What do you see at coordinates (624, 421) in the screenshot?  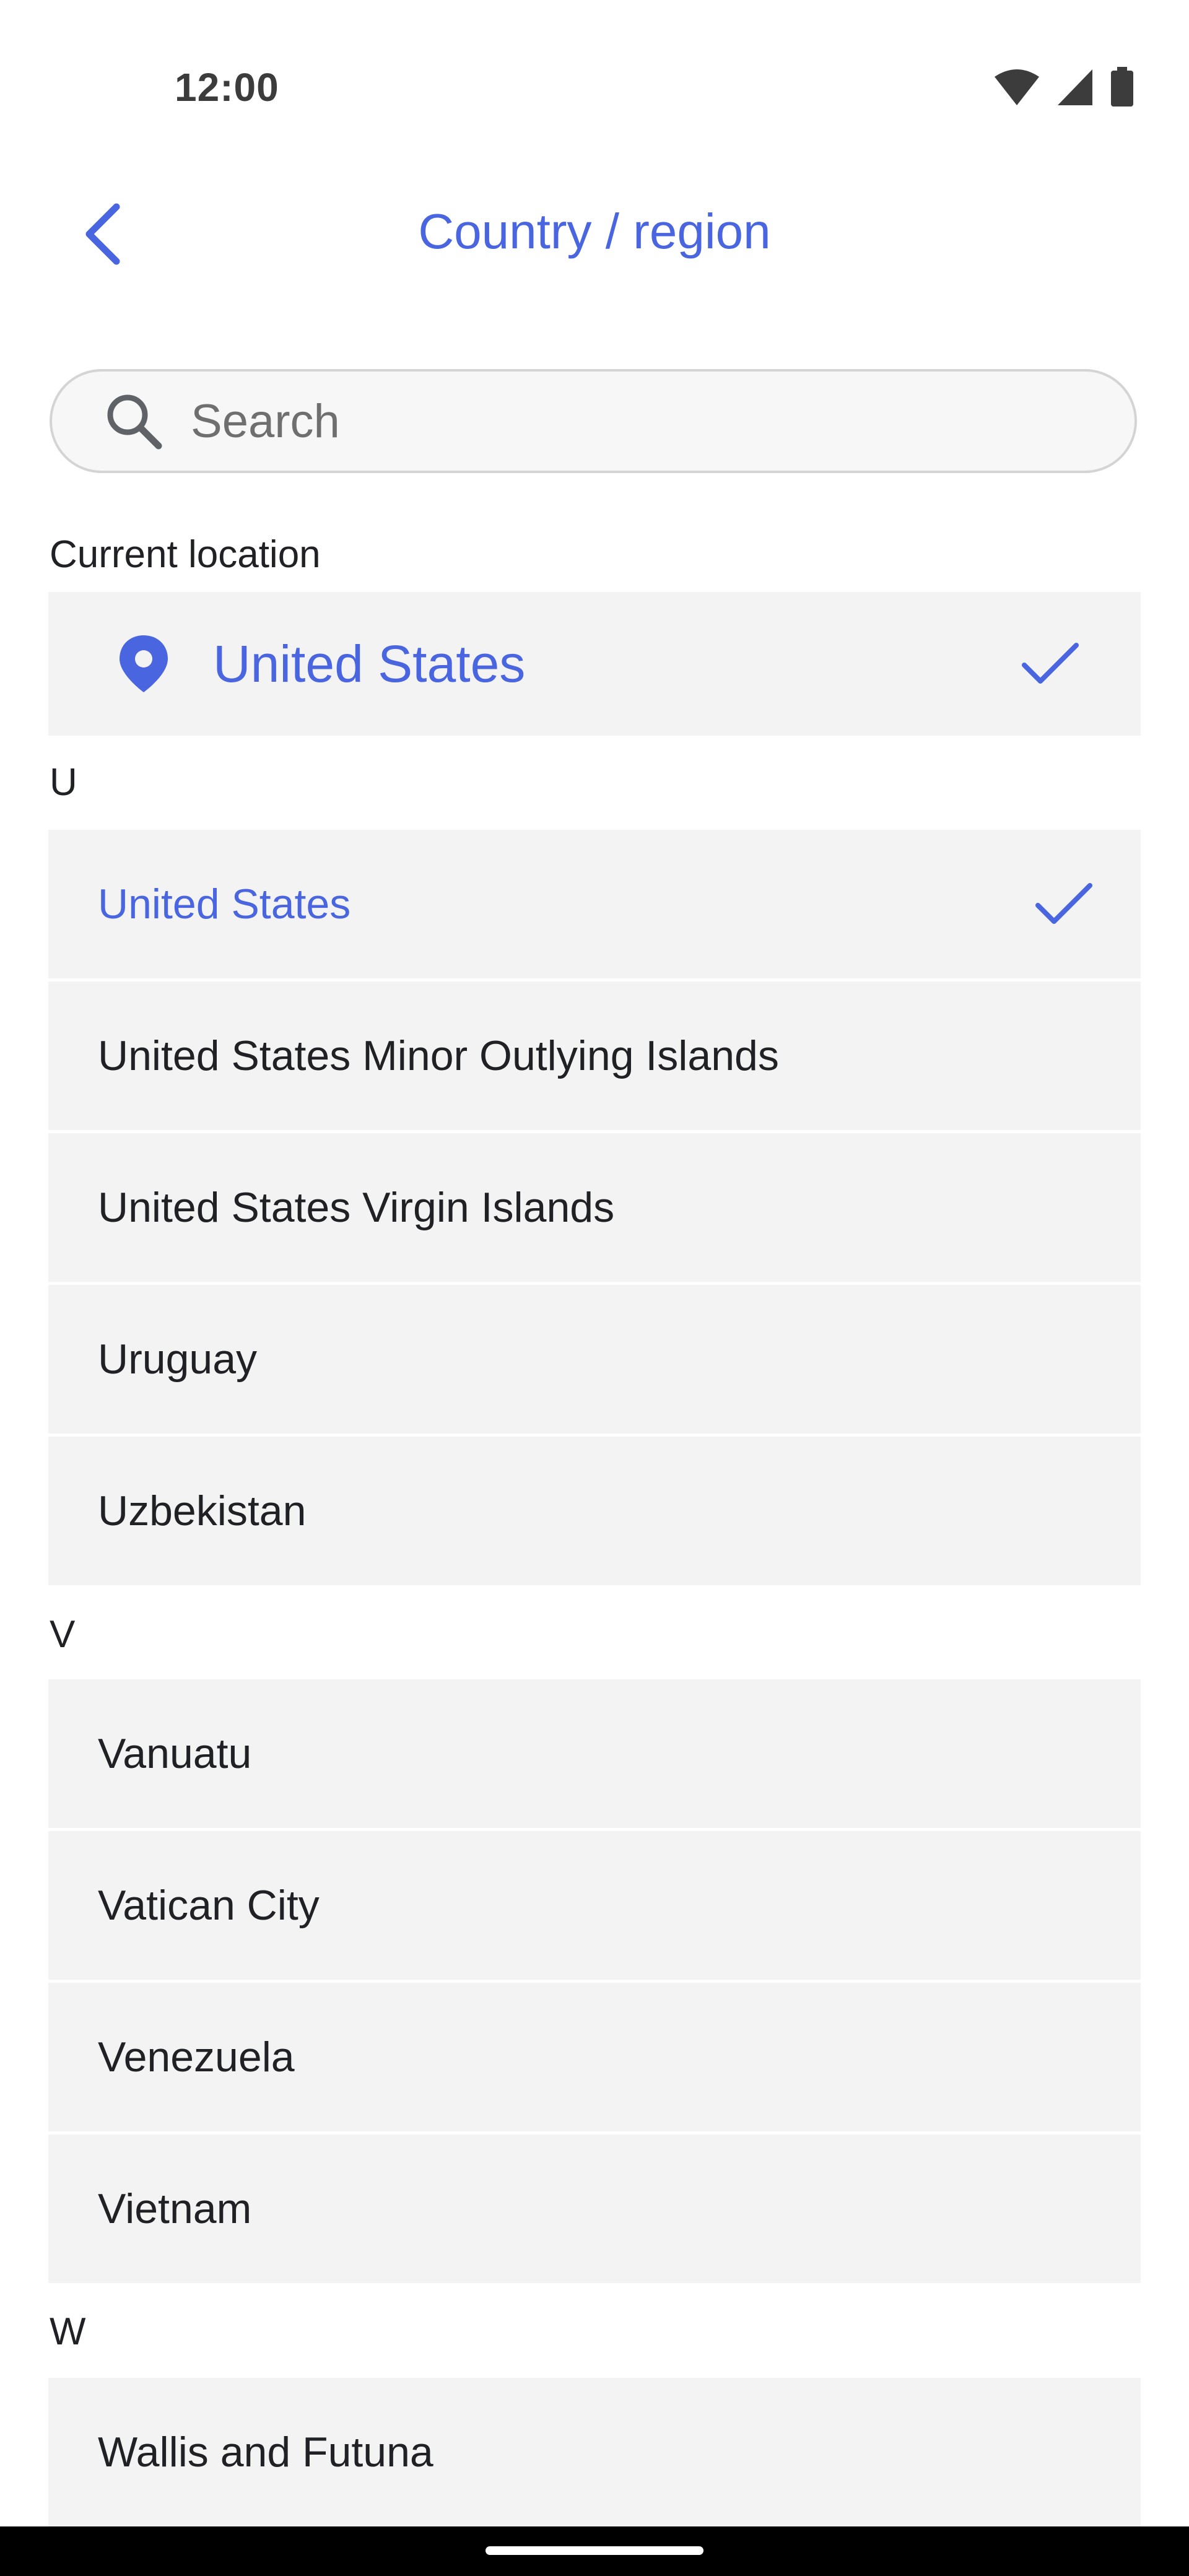 I see `search-input` at bounding box center [624, 421].